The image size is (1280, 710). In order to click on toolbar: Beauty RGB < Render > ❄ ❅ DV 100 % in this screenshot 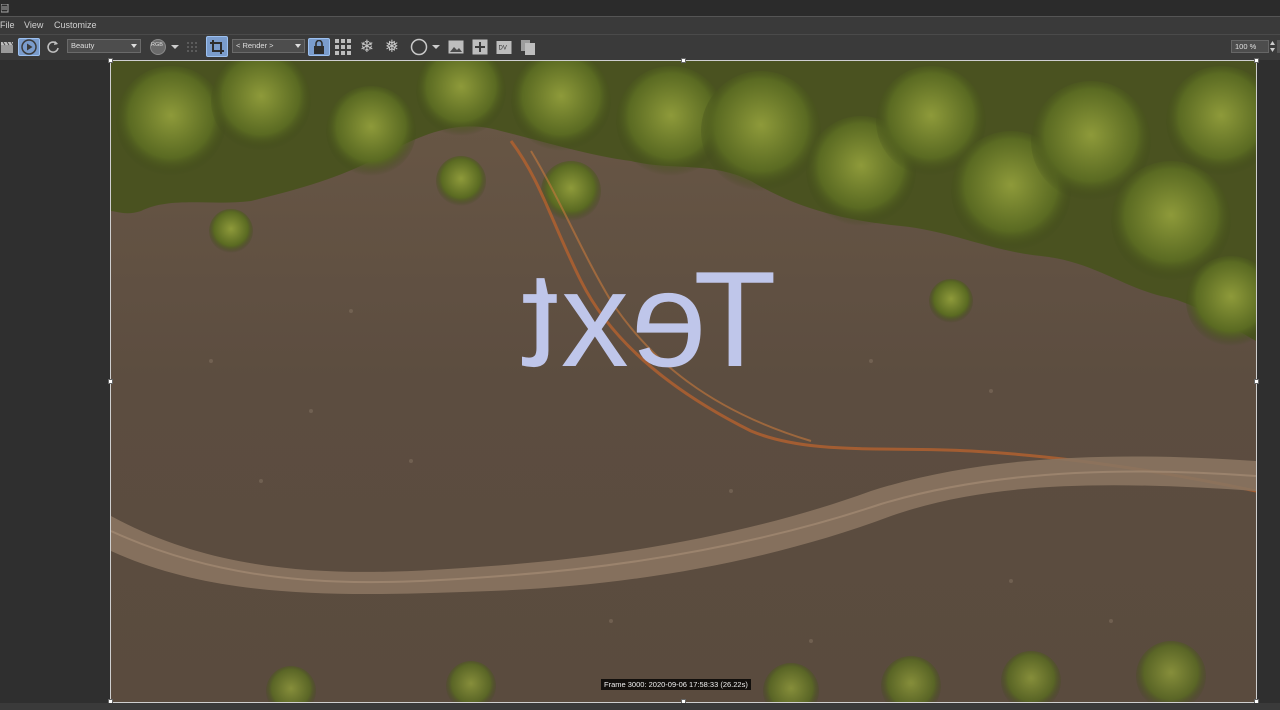, I will do `click(640, 47)`.